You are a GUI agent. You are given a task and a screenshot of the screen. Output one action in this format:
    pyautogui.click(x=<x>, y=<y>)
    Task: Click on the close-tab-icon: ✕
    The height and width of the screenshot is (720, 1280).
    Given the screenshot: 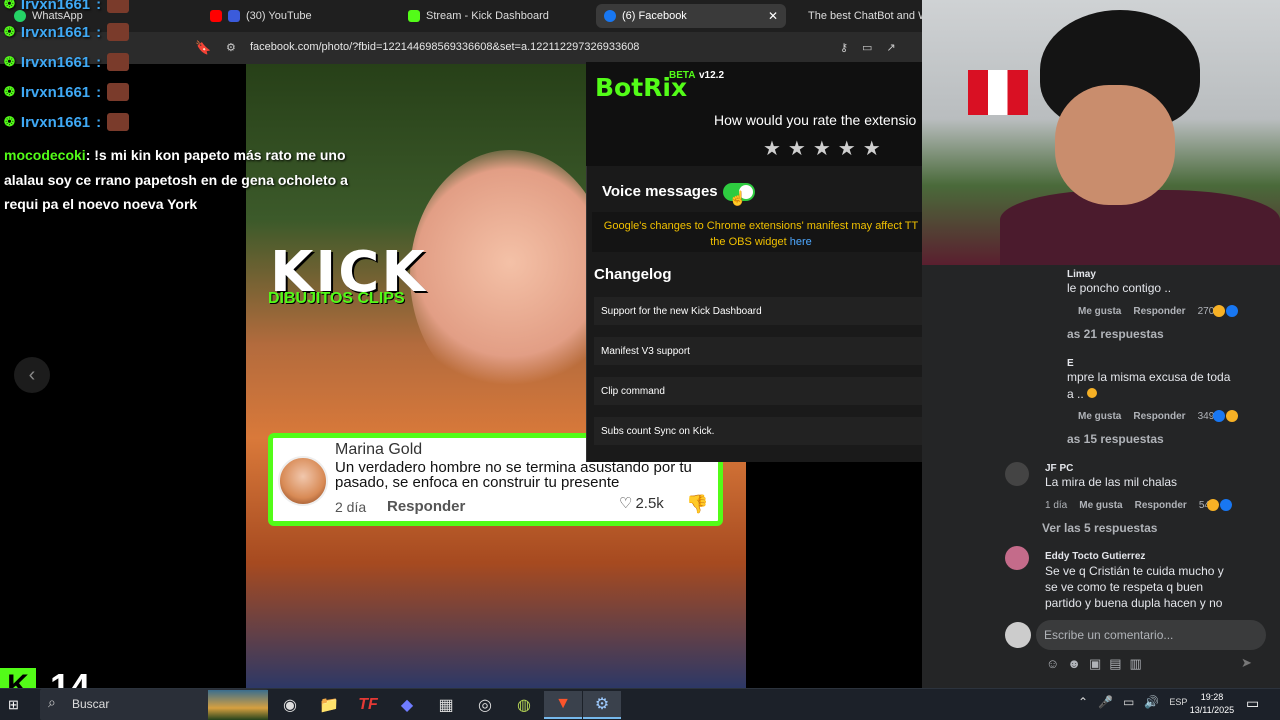 What is the action you would take?
    pyautogui.click(x=773, y=16)
    